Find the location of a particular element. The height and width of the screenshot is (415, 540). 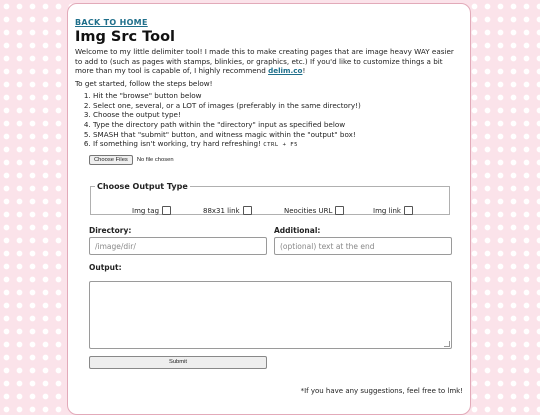

option-img-link: Img link is located at coordinates (393, 210).